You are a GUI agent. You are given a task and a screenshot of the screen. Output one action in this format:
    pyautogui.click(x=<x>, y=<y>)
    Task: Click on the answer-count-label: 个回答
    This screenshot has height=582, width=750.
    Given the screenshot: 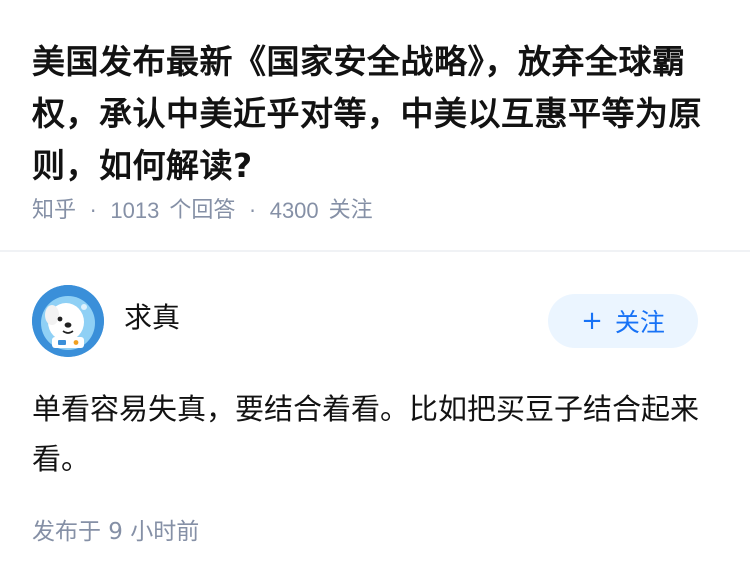 What is the action you would take?
    pyautogui.click(x=202, y=210)
    